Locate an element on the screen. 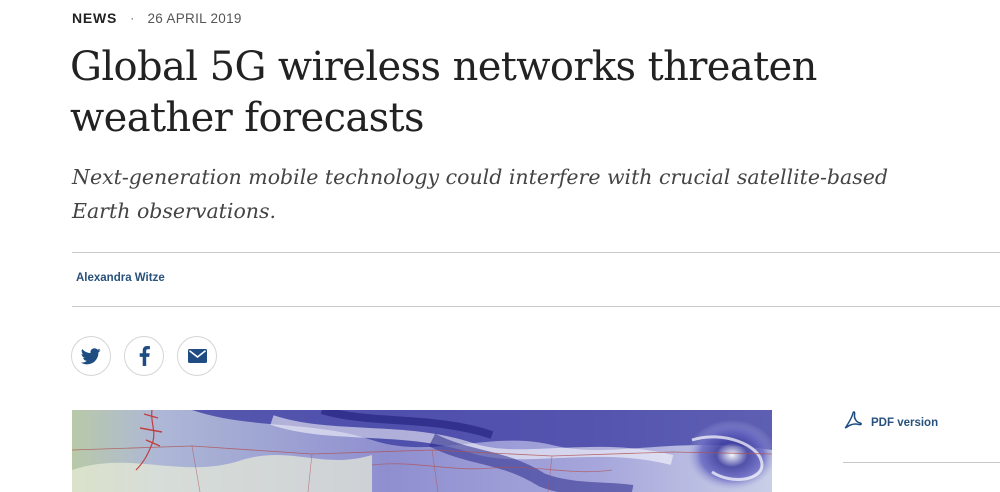 This screenshot has height=492, width=1000. author-link: Alexandra Witze is located at coordinates (120, 278).